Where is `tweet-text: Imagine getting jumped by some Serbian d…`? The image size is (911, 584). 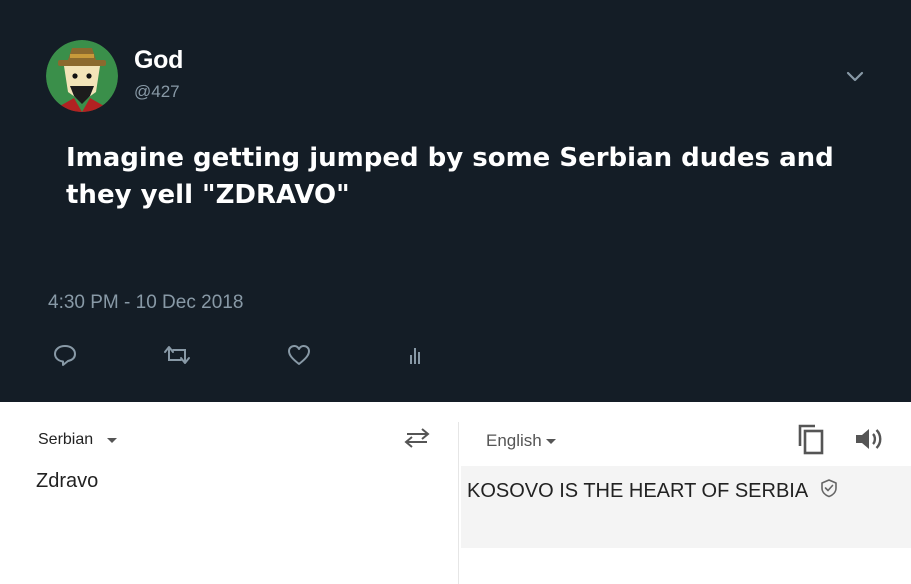
tweet-text: Imagine getting jumped by some Serbian d… is located at coordinates (450, 176).